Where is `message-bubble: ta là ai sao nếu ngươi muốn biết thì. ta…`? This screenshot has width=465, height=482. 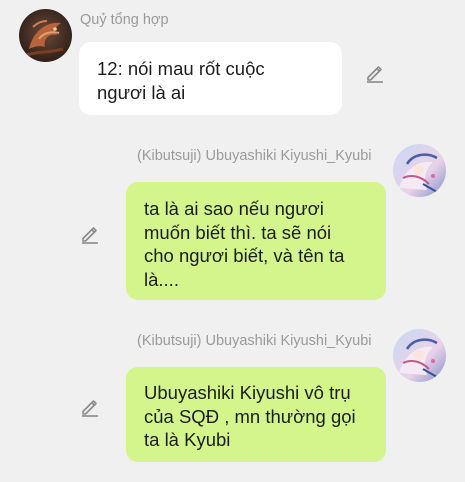
message-bubble: ta là ai sao nếu ngươi muốn biết thì. ta… is located at coordinates (256, 241).